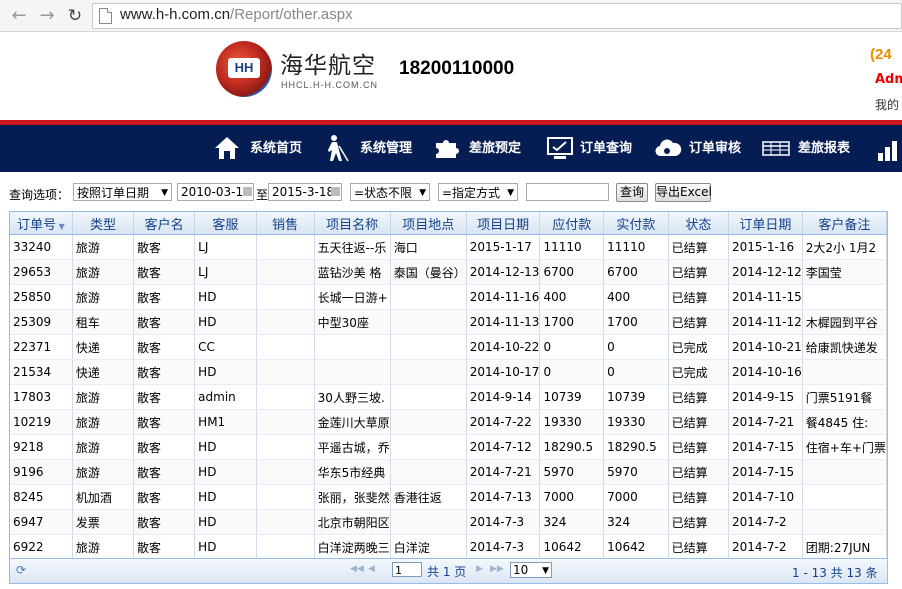 The image size is (902, 589). Describe the element at coordinates (572, 247) in the screenshot. I see `table-cell: 11110` at that location.